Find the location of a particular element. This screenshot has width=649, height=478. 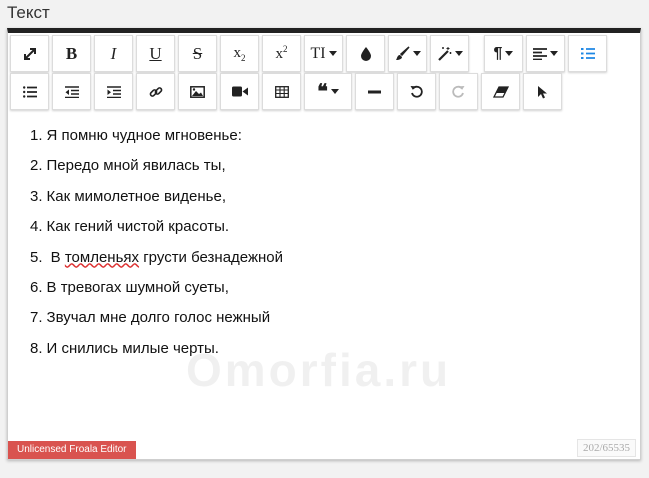

unordered-list-button is located at coordinates (29, 91).